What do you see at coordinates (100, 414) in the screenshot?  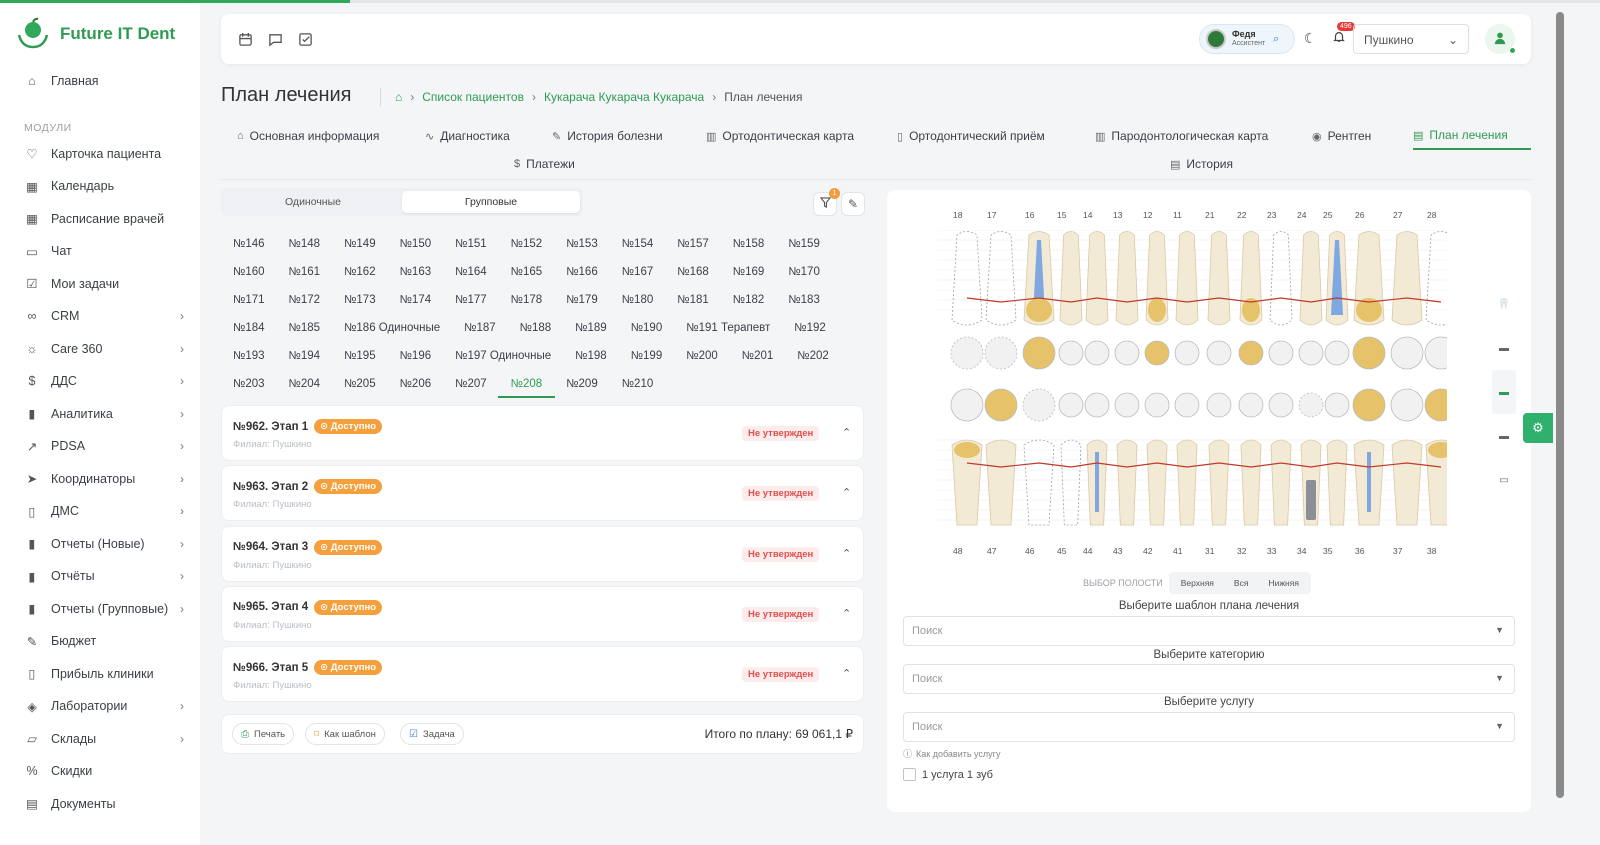 I see `sidebar-item-8: ▮ Аналитика ›` at bounding box center [100, 414].